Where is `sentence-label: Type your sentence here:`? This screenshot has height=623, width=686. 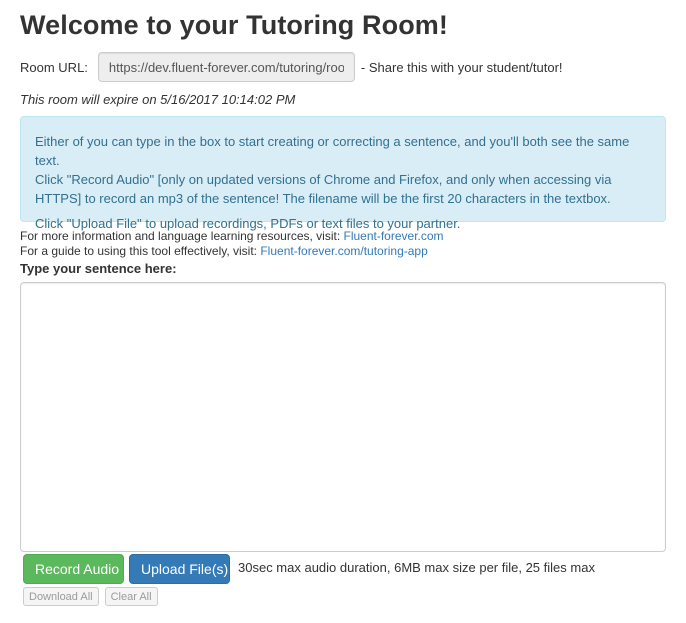 sentence-label: Type your sentence here: is located at coordinates (98, 268).